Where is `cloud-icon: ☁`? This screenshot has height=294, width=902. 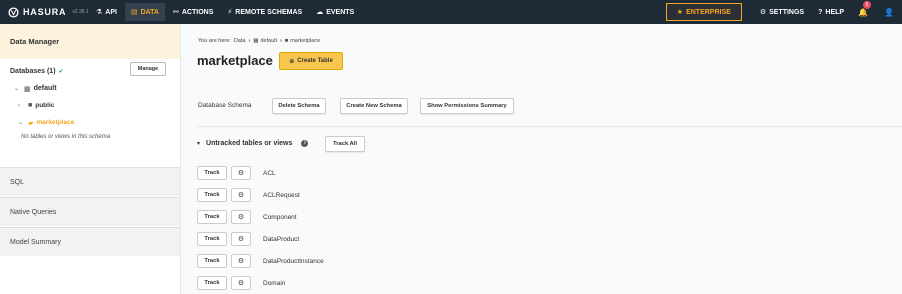
cloud-icon: ☁ is located at coordinates (320, 12).